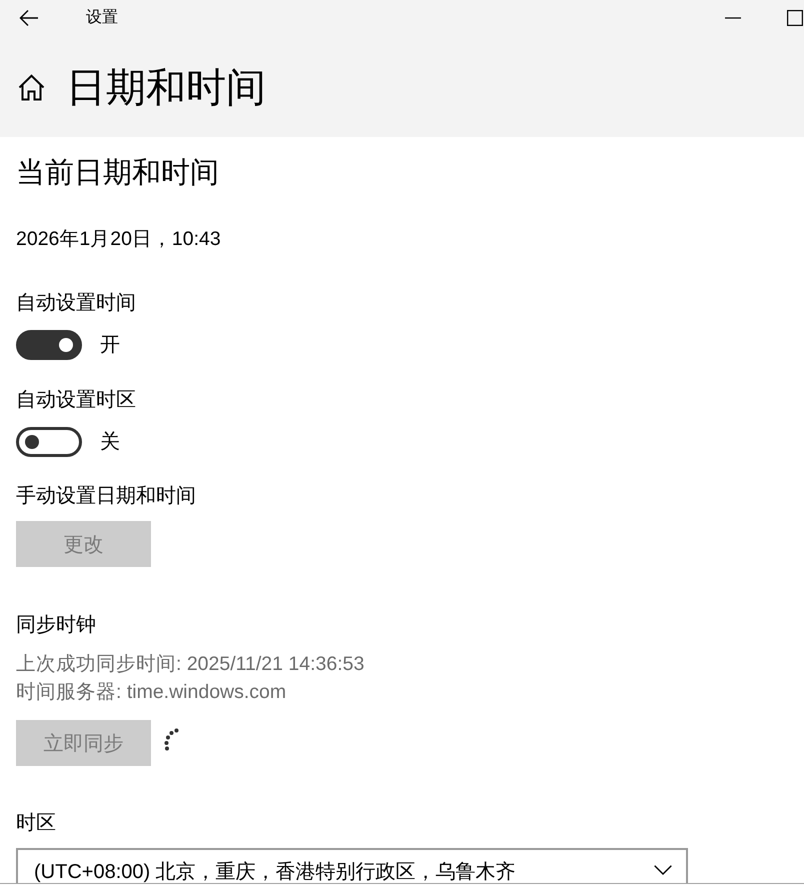 This screenshot has height=887, width=804. I want to click on toggle-state-text: 开, so click(110, 345).